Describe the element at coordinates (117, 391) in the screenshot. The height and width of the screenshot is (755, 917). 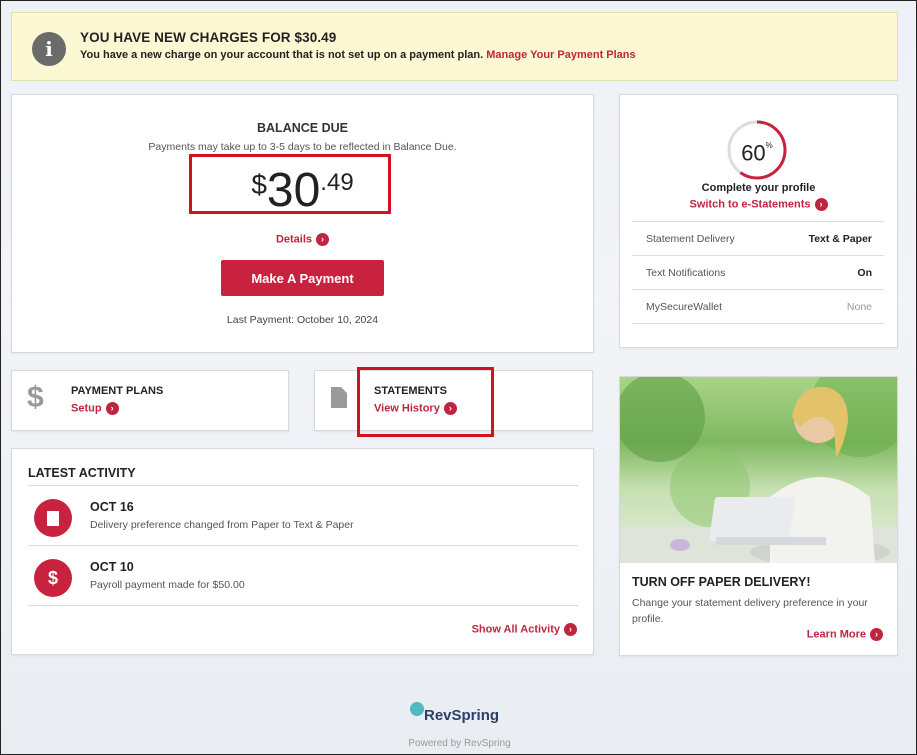
I see `payment-plans-label: PAYMENT PLANS` at that location.